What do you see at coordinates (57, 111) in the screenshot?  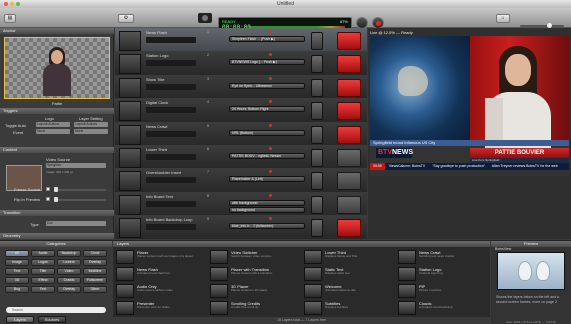 I see `triggers-section-header: Triggers` at bounding box center [57, 111].